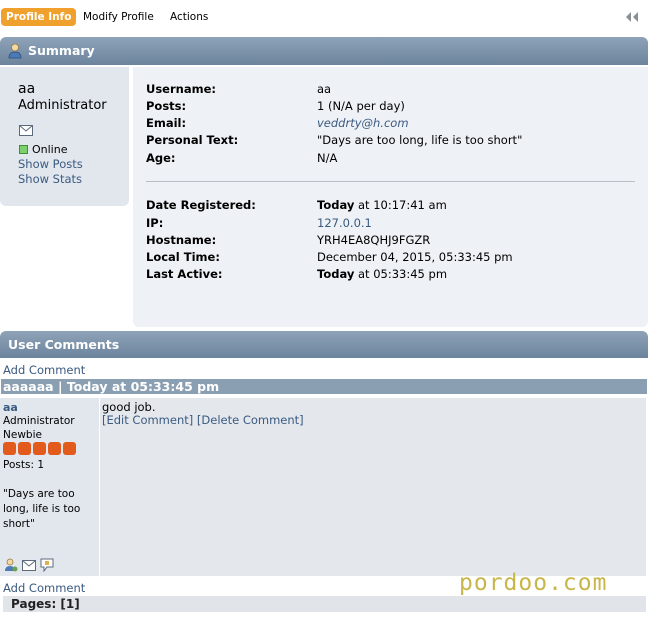 This screenshot has width=648, height=617. What do you see at coordinates (632, 17) in the screenshot?
I see `double-chevron-left-icon` at bounding box center [632, 17].